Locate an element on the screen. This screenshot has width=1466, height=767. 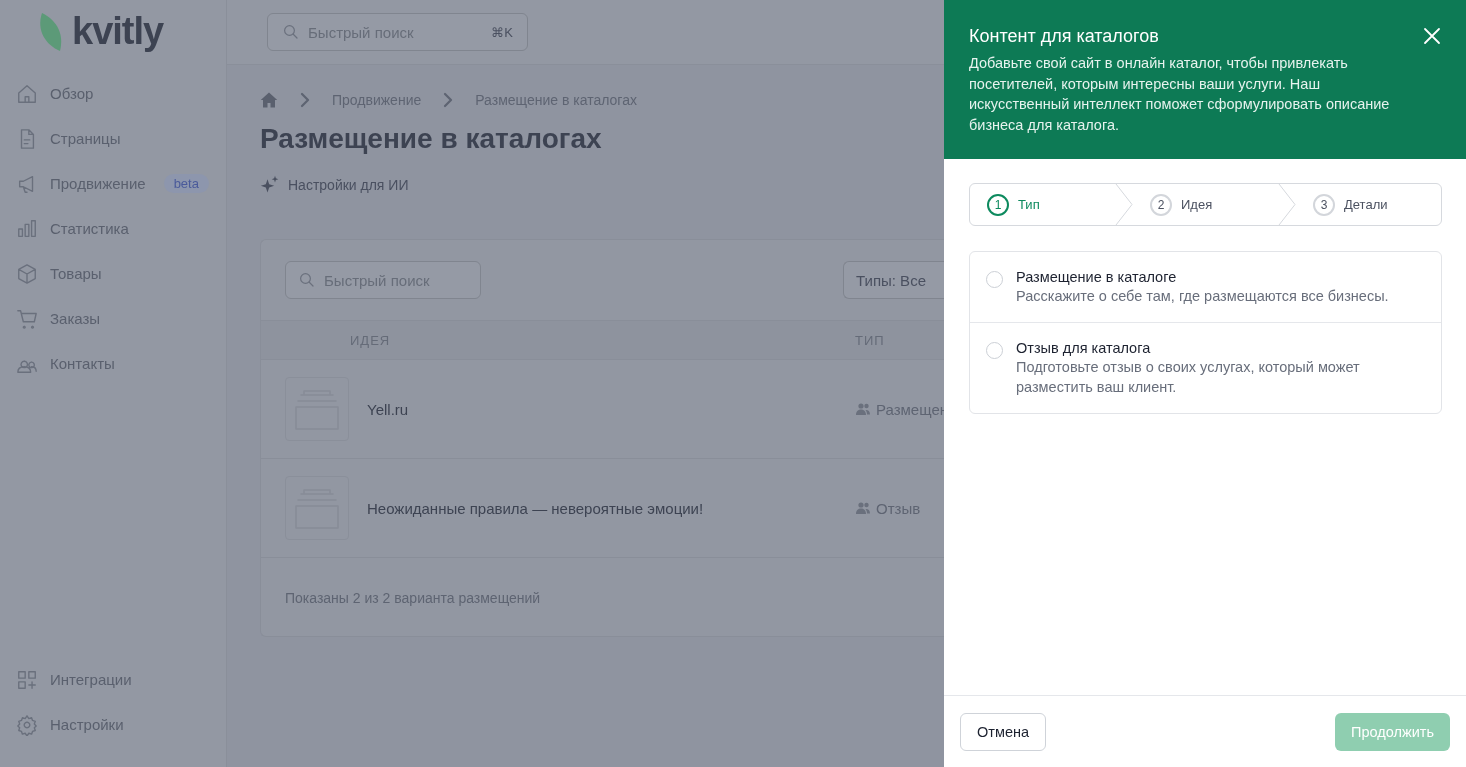
sidebar-item: Контакты is located at coordinates (113, 363).